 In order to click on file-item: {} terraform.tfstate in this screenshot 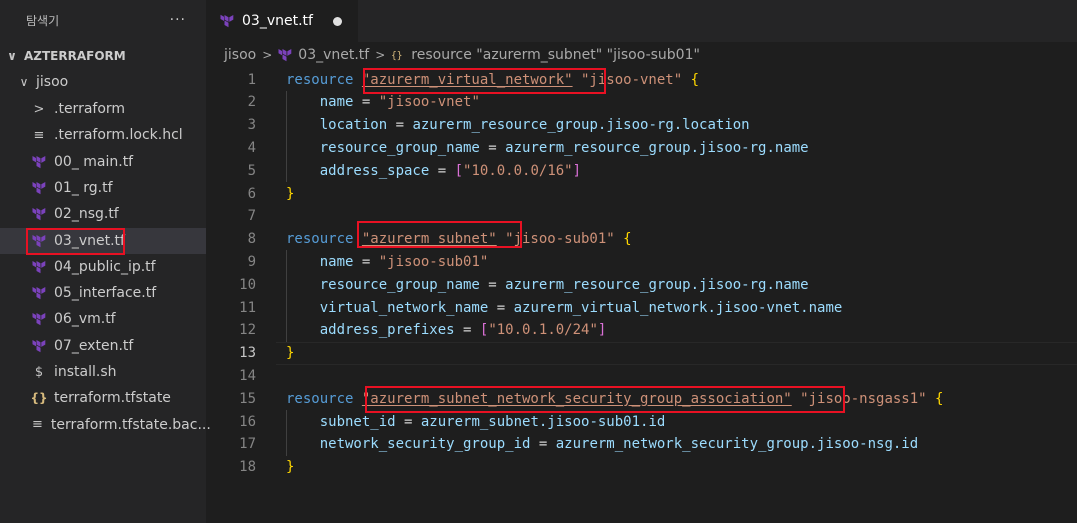, I will do `click(103, 398)`.